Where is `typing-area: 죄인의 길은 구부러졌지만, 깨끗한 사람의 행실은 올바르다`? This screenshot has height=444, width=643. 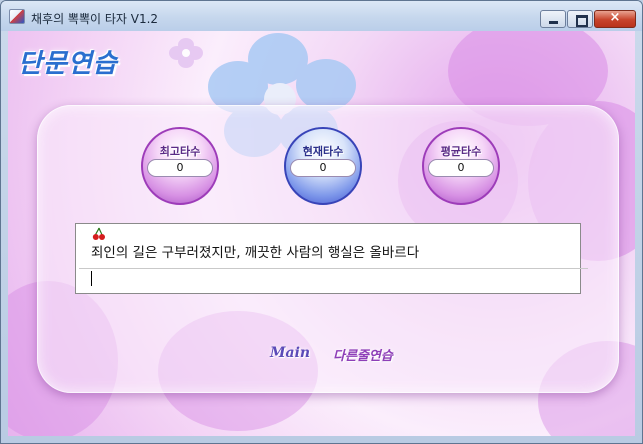
typing-area: 죄인의 길은 구부러졌지만, 깨끗한 사람의 행실은 올바르다 is located at coordinates (331, 258).